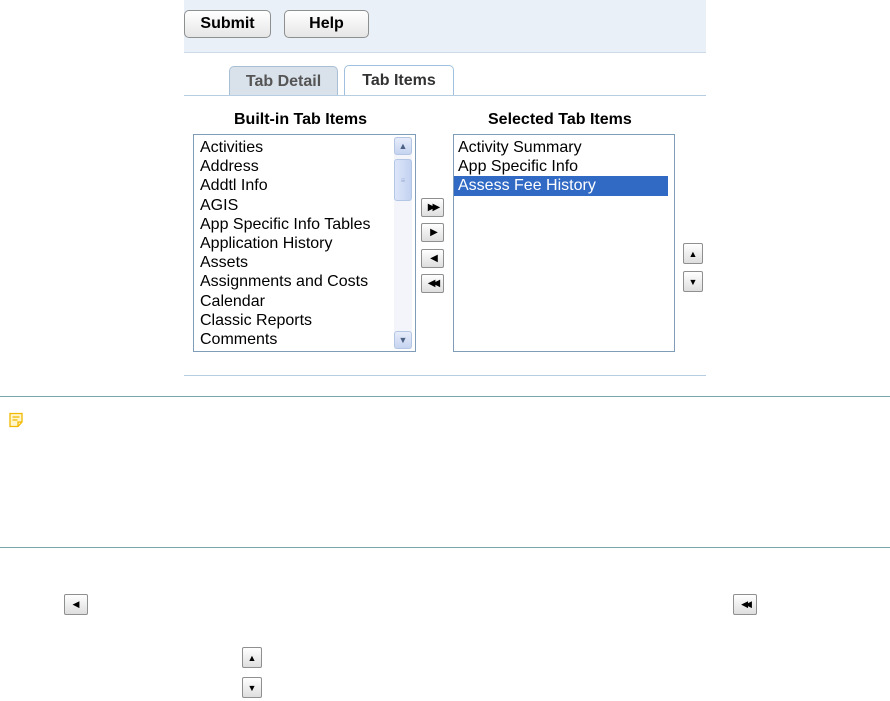 This screenshot has height=701, width=890. What do you see at coordinates (403, 146) in the screenshot?
I see `scroll-up-arrow-icon: ▲` at bounding box center [403, 146].